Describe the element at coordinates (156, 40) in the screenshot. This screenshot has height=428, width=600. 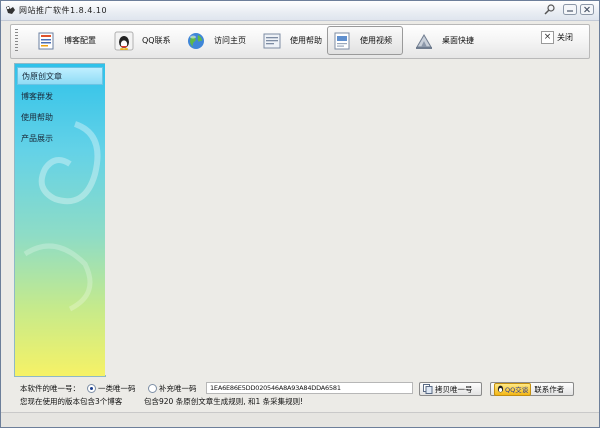
I see `toolbar-qq-contact-label: QQ联系` at that location.